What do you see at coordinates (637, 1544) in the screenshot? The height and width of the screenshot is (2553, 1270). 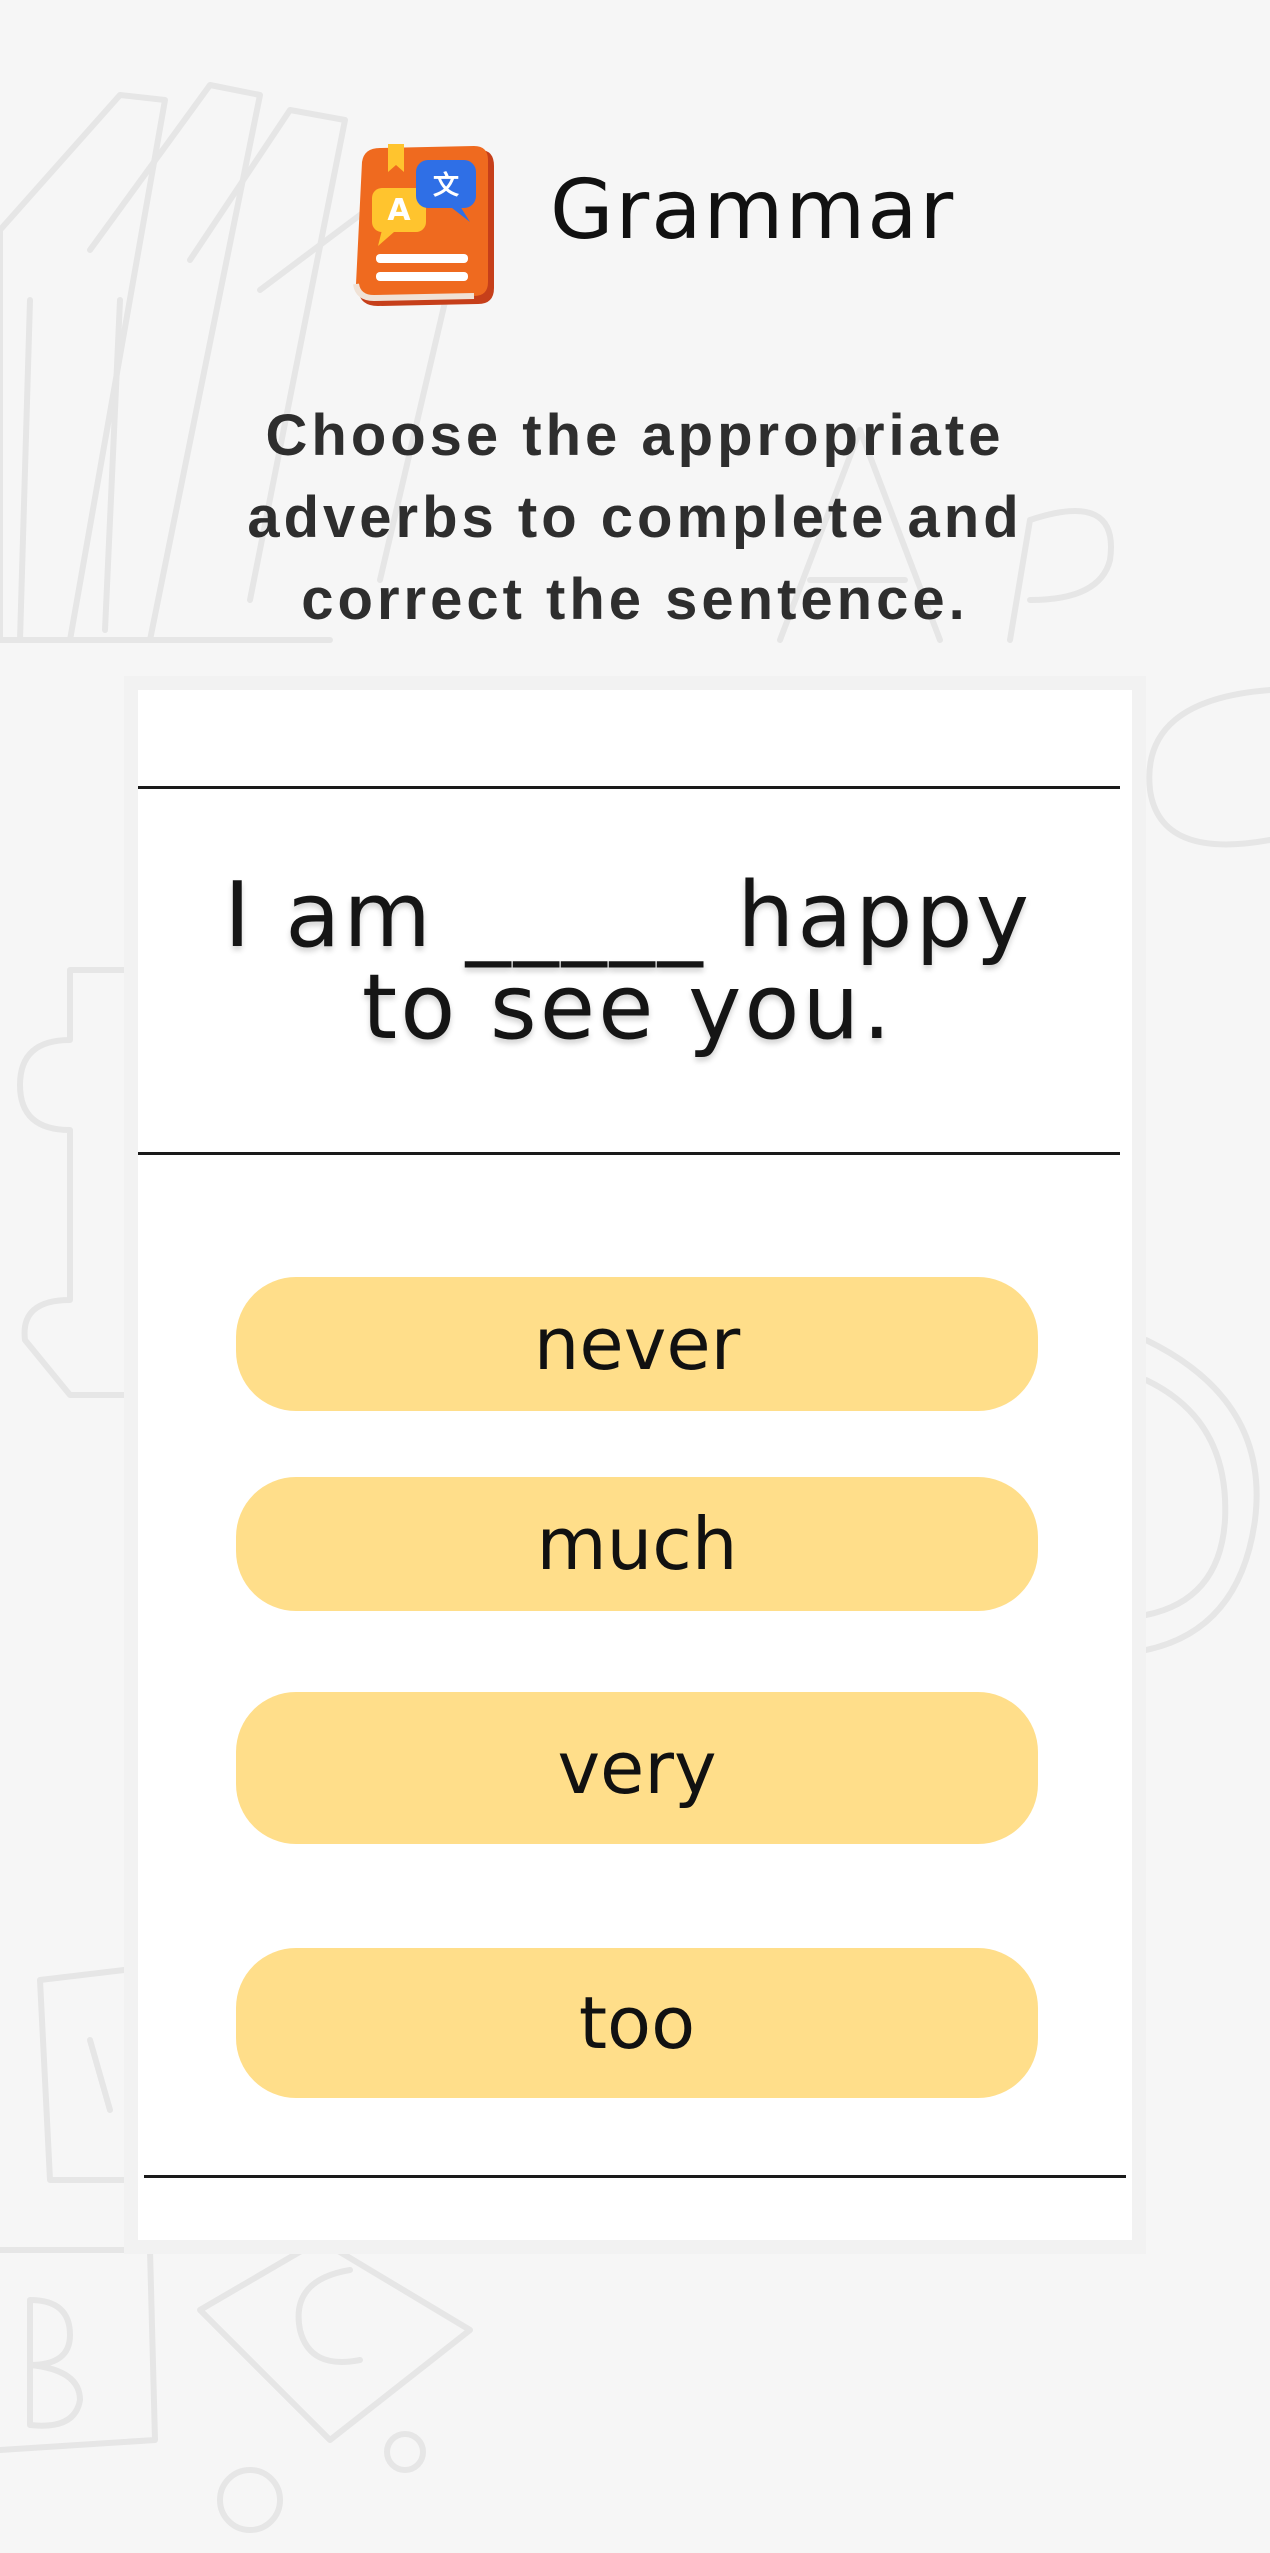 I see `answer-option-much: much` at bounding box center [637, 1544].